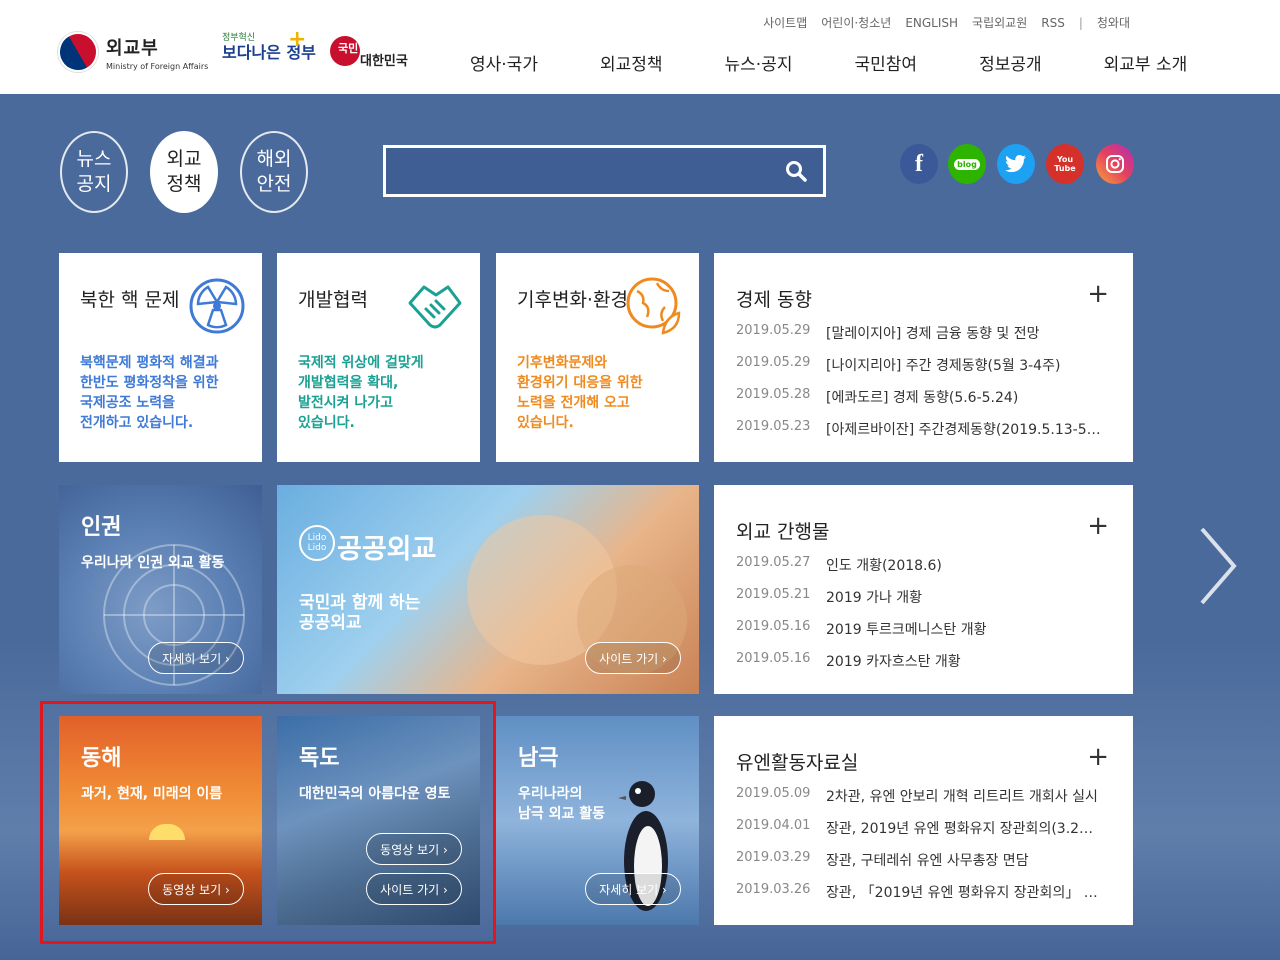 The image size is (1280, 960). Describe the element at coordinates (78, 52) in the screenshot. I see `taegeuk-emblem-icon` at that location.